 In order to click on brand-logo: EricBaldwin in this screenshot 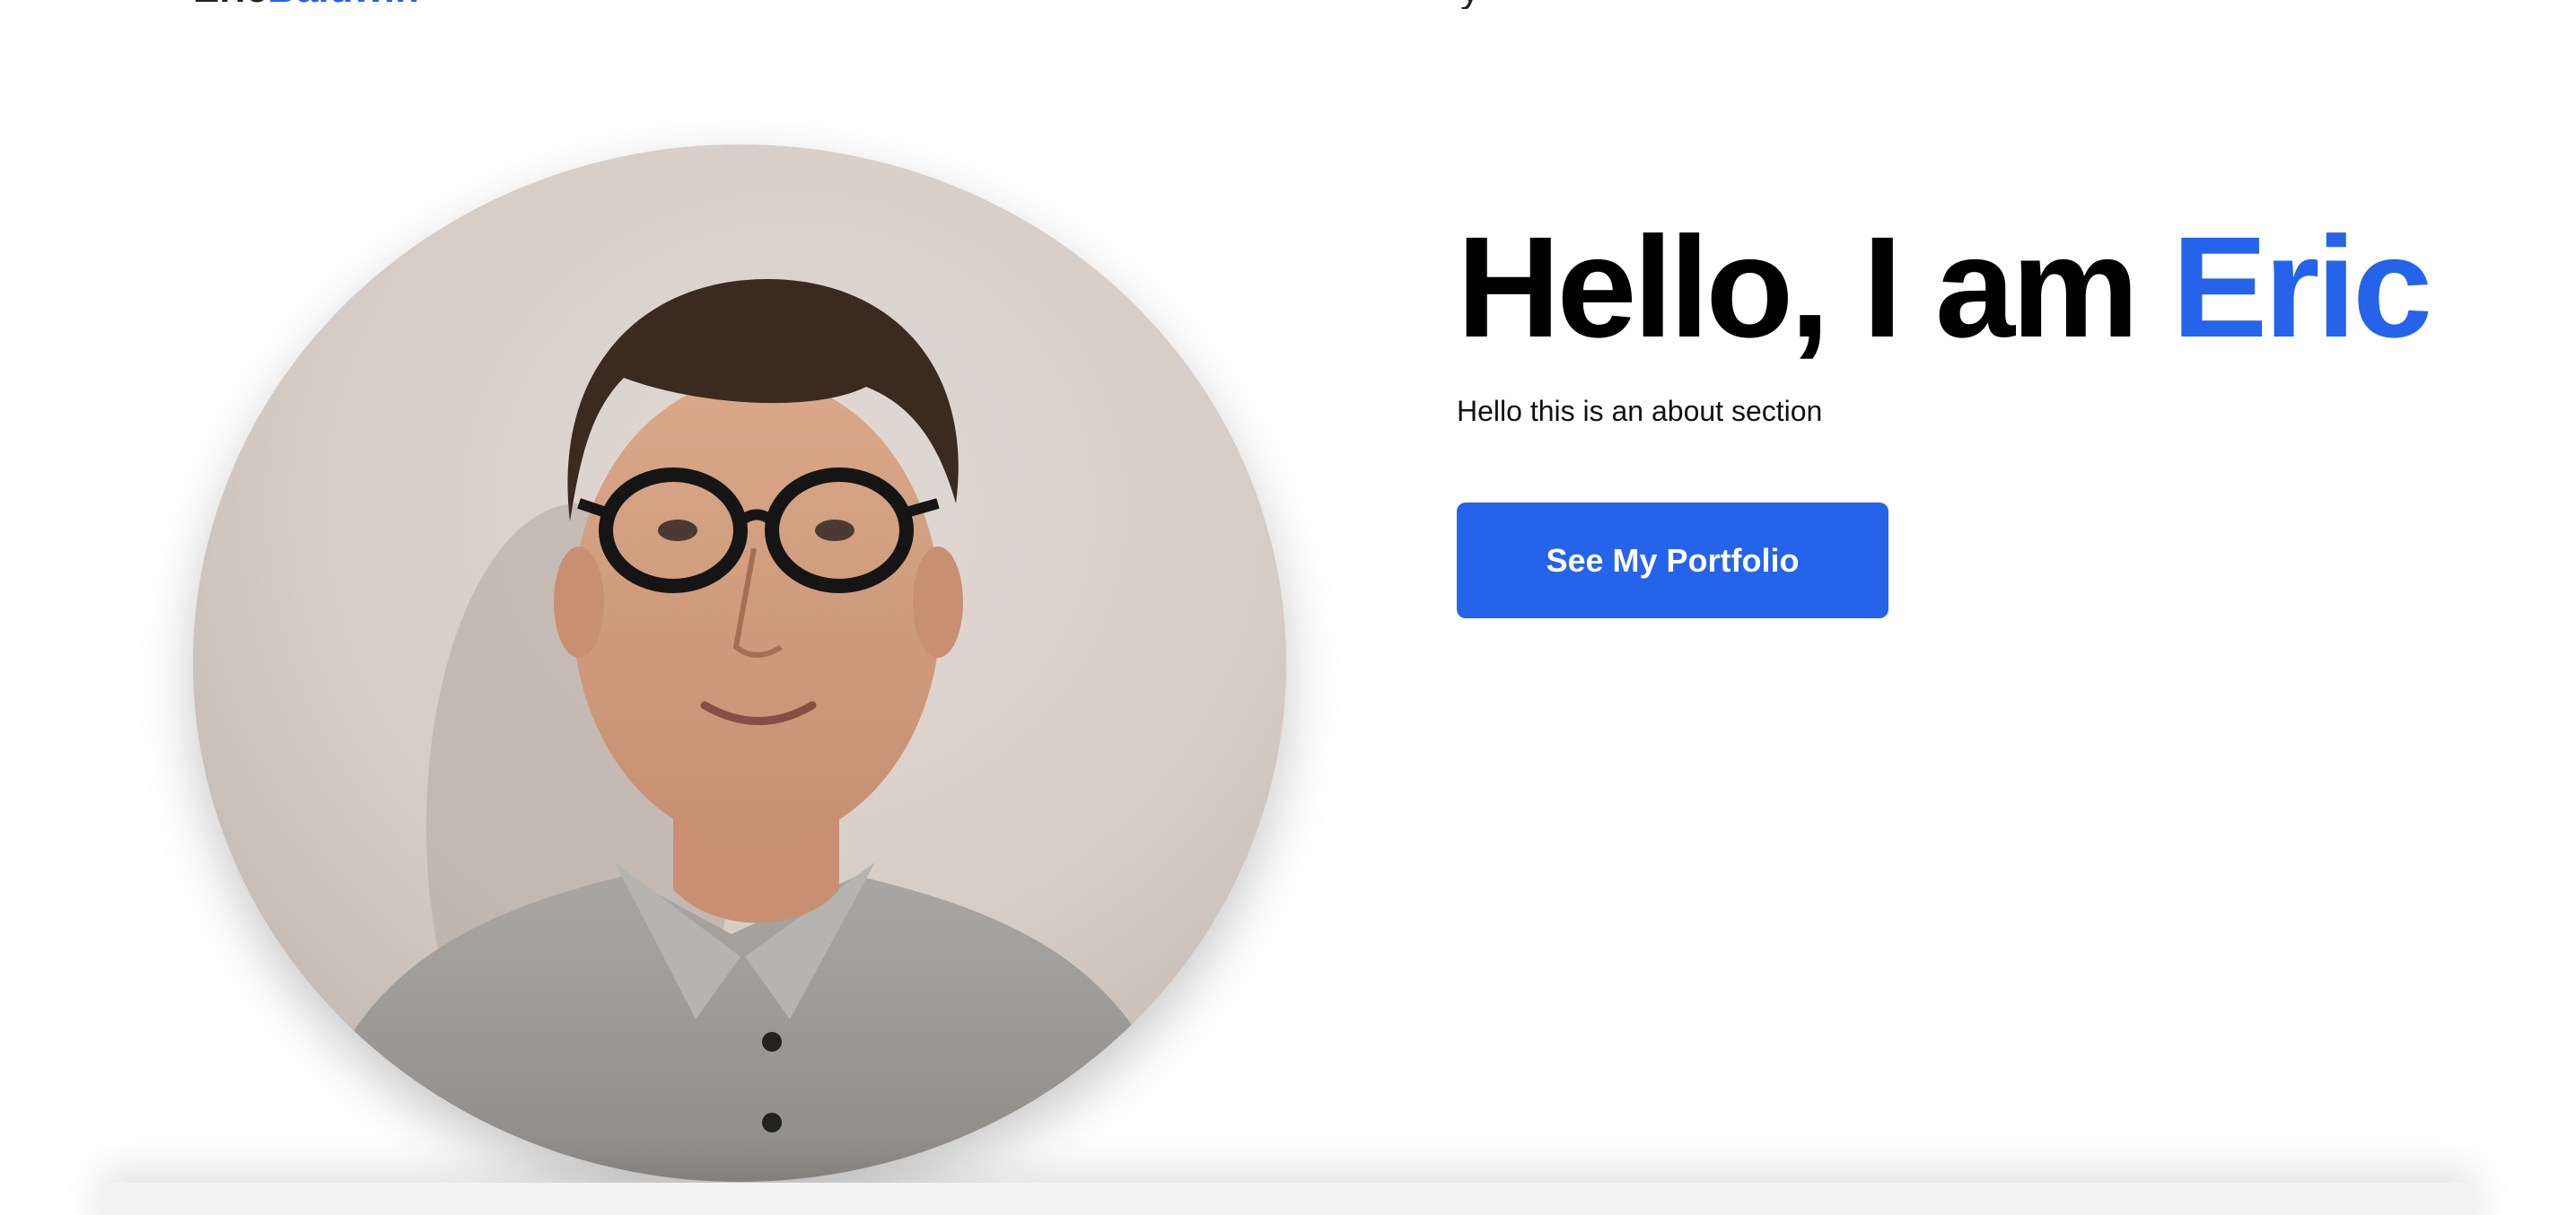, I will do `click(306, 4)`.